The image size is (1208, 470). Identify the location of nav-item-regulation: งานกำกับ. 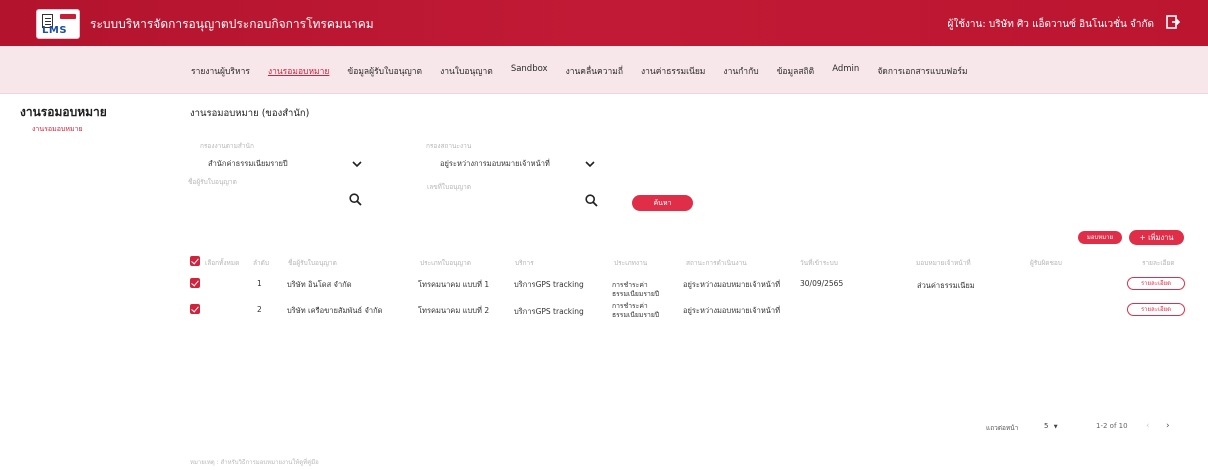
(740, 71).